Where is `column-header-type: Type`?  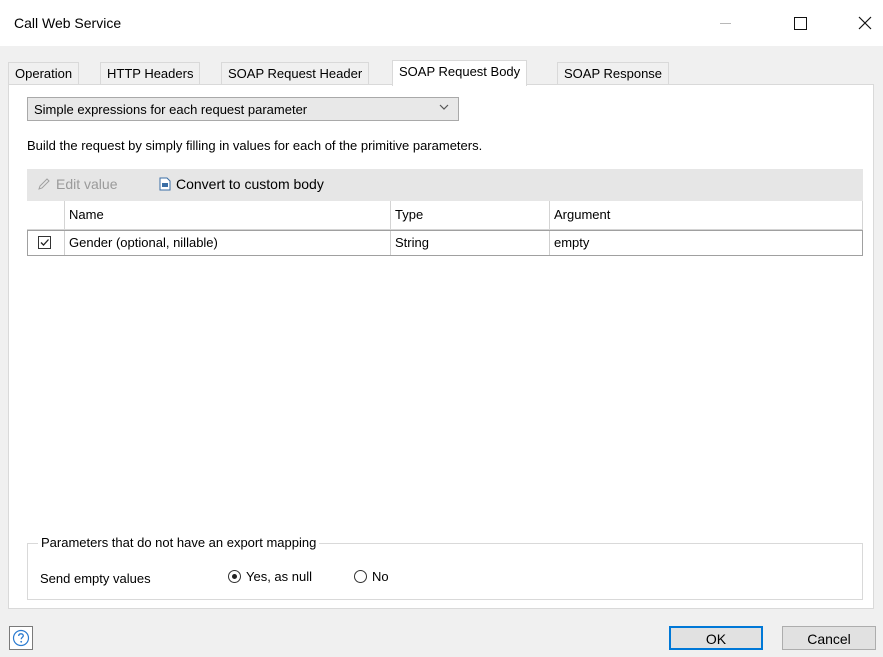 column-header-type: Type is located at coordinates (469, 215).